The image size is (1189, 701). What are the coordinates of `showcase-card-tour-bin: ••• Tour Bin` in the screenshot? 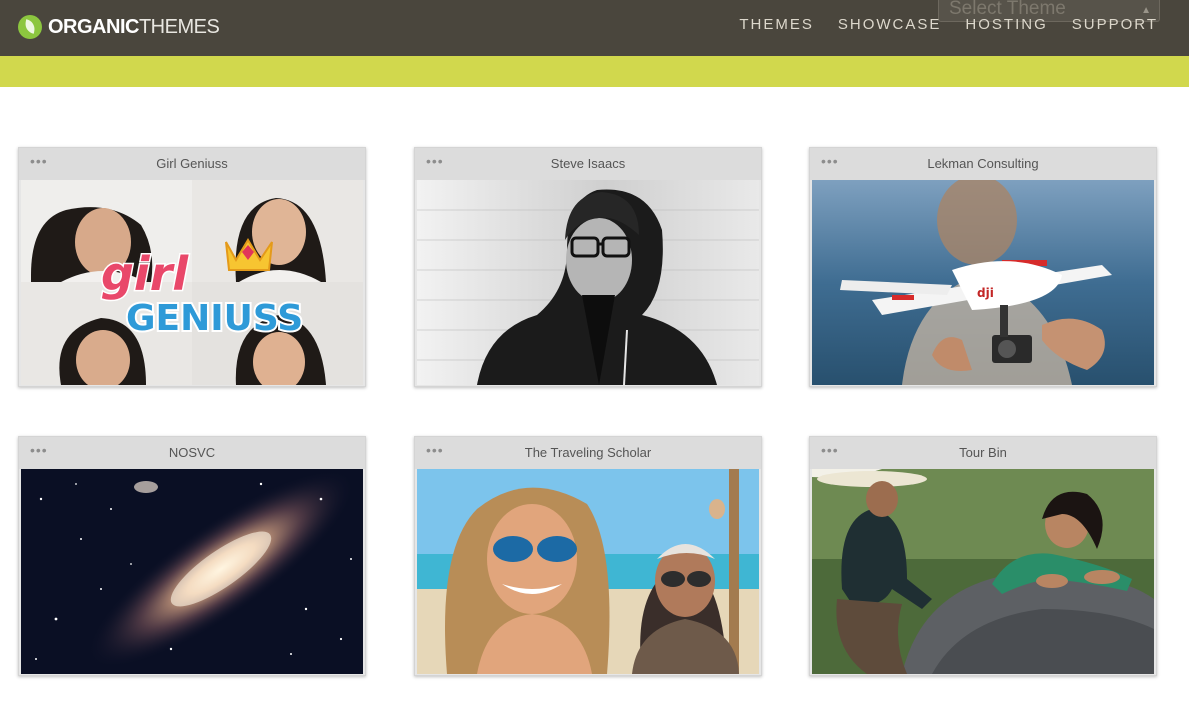 It's located at (983, 556).